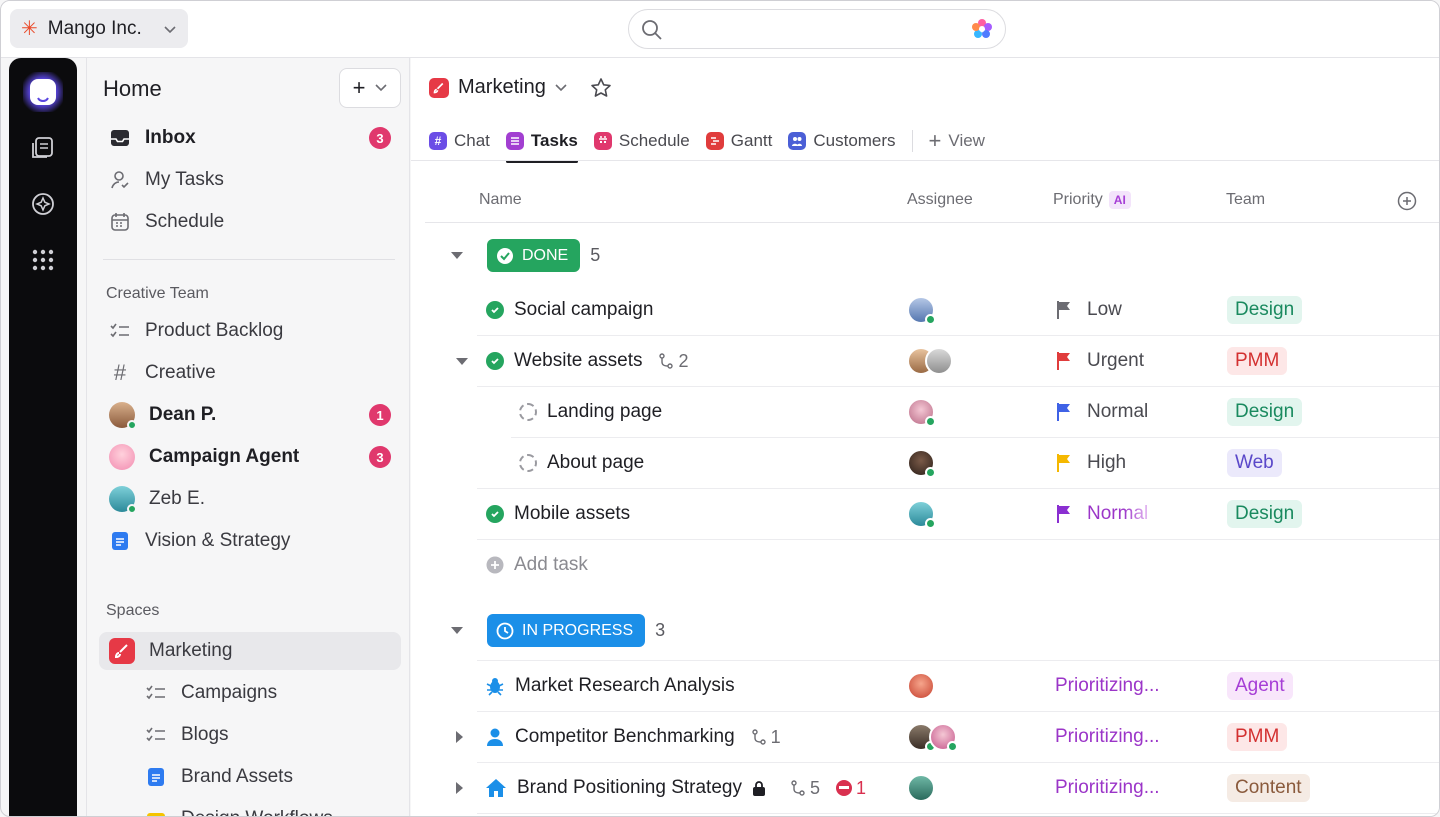  I want to click on sidebar-item-product-backlog: Product Backlog, so click(250, 331).